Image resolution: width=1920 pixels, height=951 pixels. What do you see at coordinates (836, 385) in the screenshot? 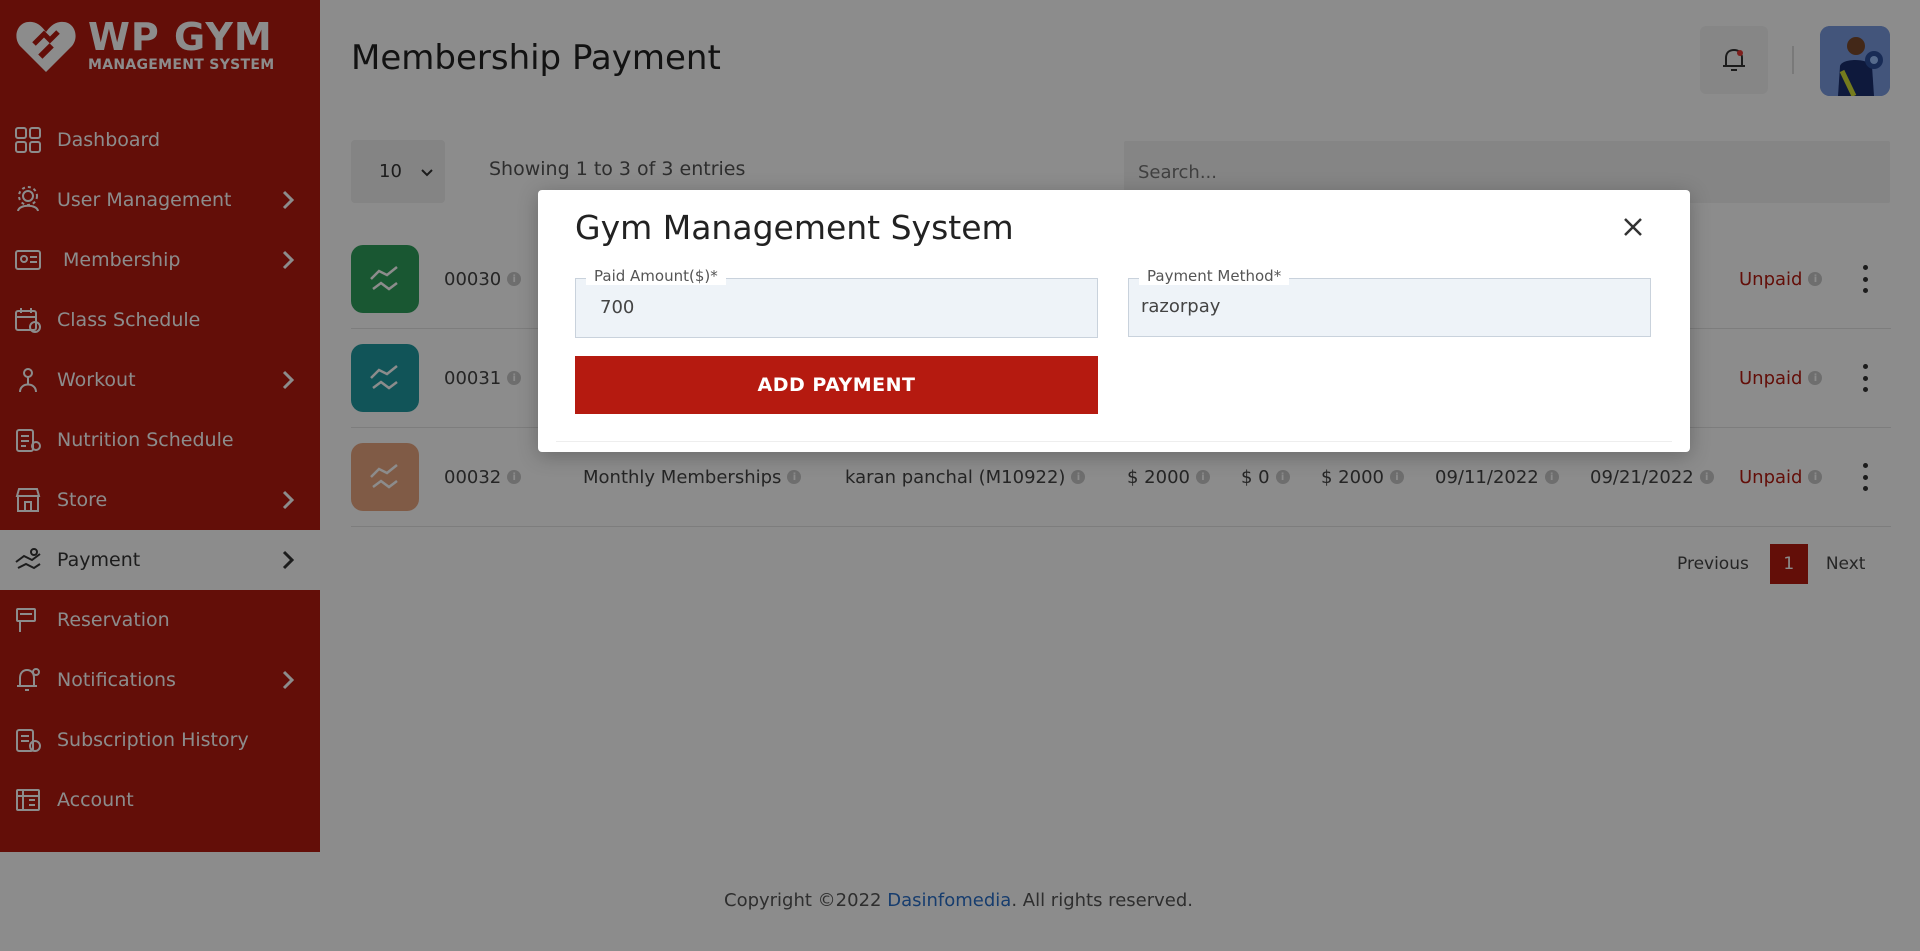
I see `add-payment-button: ADD PAYMENT` at bounding box center [836, 385].